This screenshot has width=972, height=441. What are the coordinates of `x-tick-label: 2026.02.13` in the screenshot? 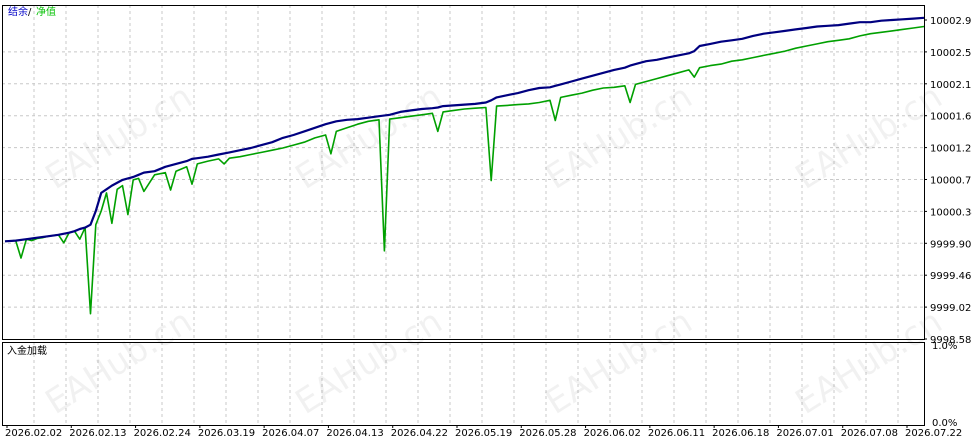 It's located at (97, 433).